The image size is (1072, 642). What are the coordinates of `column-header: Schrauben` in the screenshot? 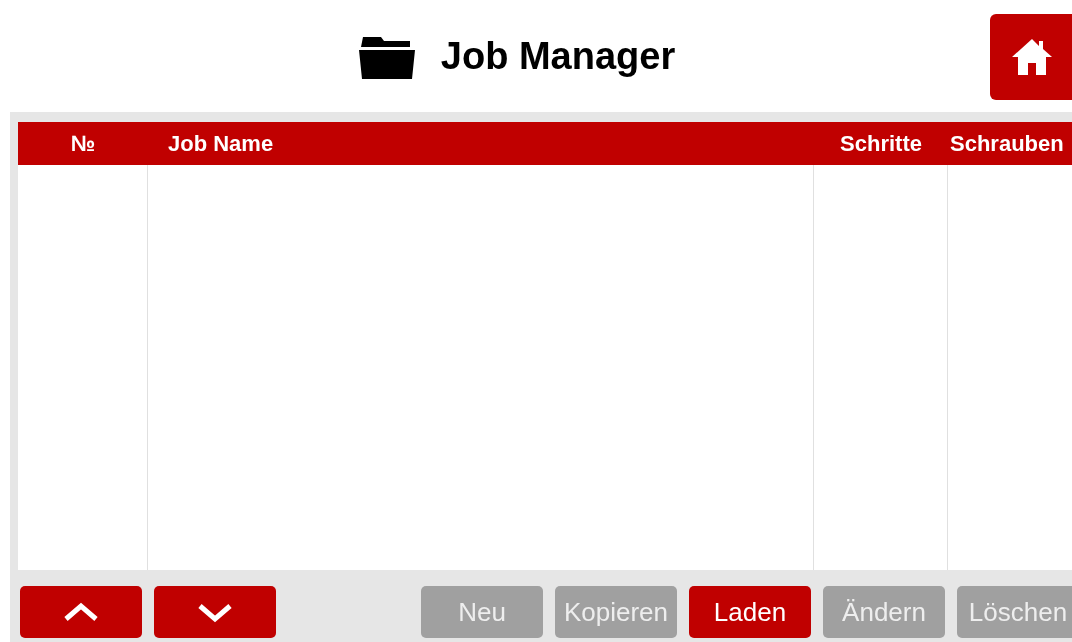 It's located at (1007, 144).